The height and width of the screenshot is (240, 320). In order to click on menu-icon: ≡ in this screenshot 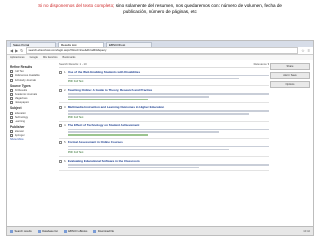, I will do `click(309, 50)`.